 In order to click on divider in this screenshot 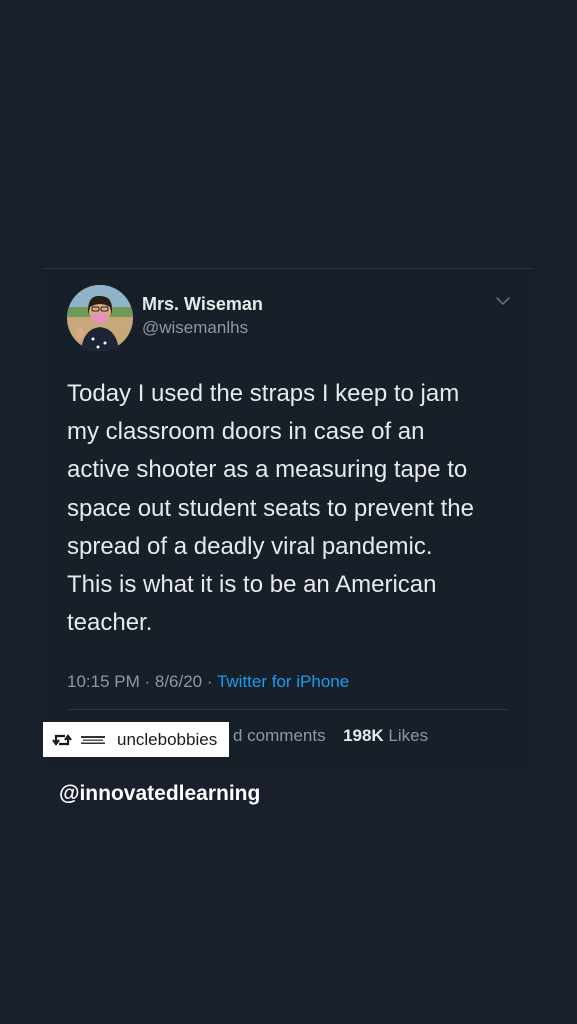, I will do `click(288, 709)`.